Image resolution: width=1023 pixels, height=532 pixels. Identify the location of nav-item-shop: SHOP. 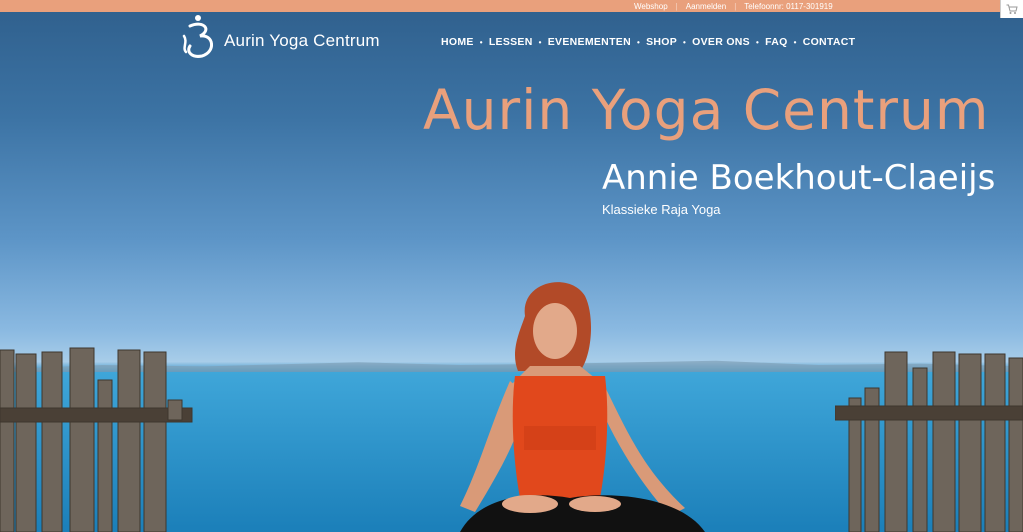
(661, 42).